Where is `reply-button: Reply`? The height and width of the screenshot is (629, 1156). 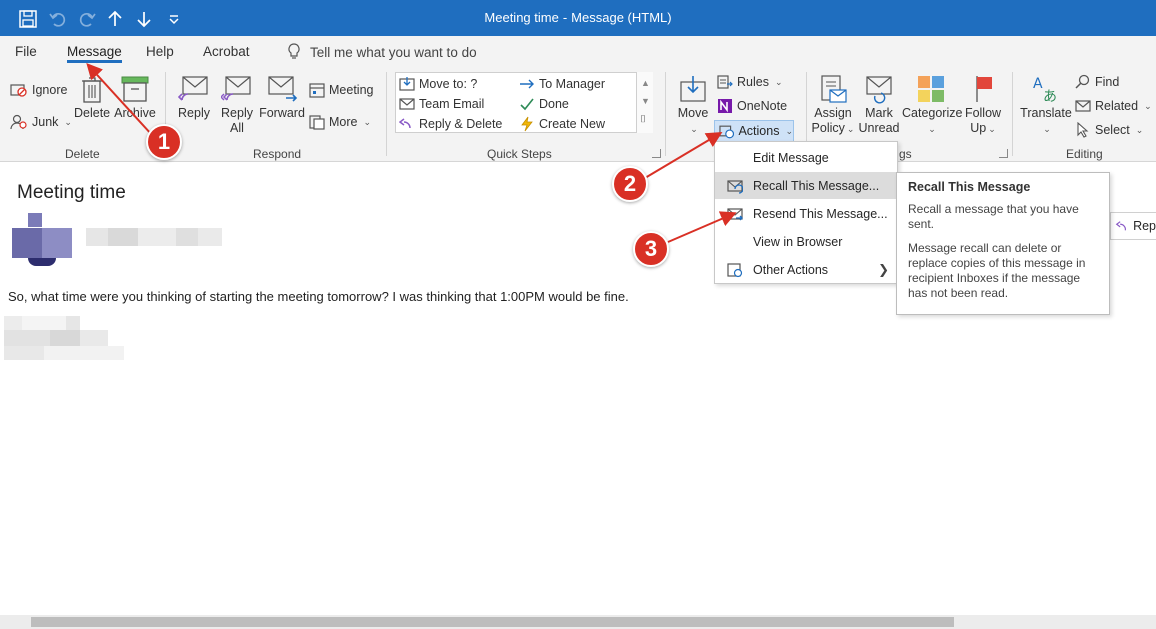
reply-button: Reply is located at coordinates (194, 97).